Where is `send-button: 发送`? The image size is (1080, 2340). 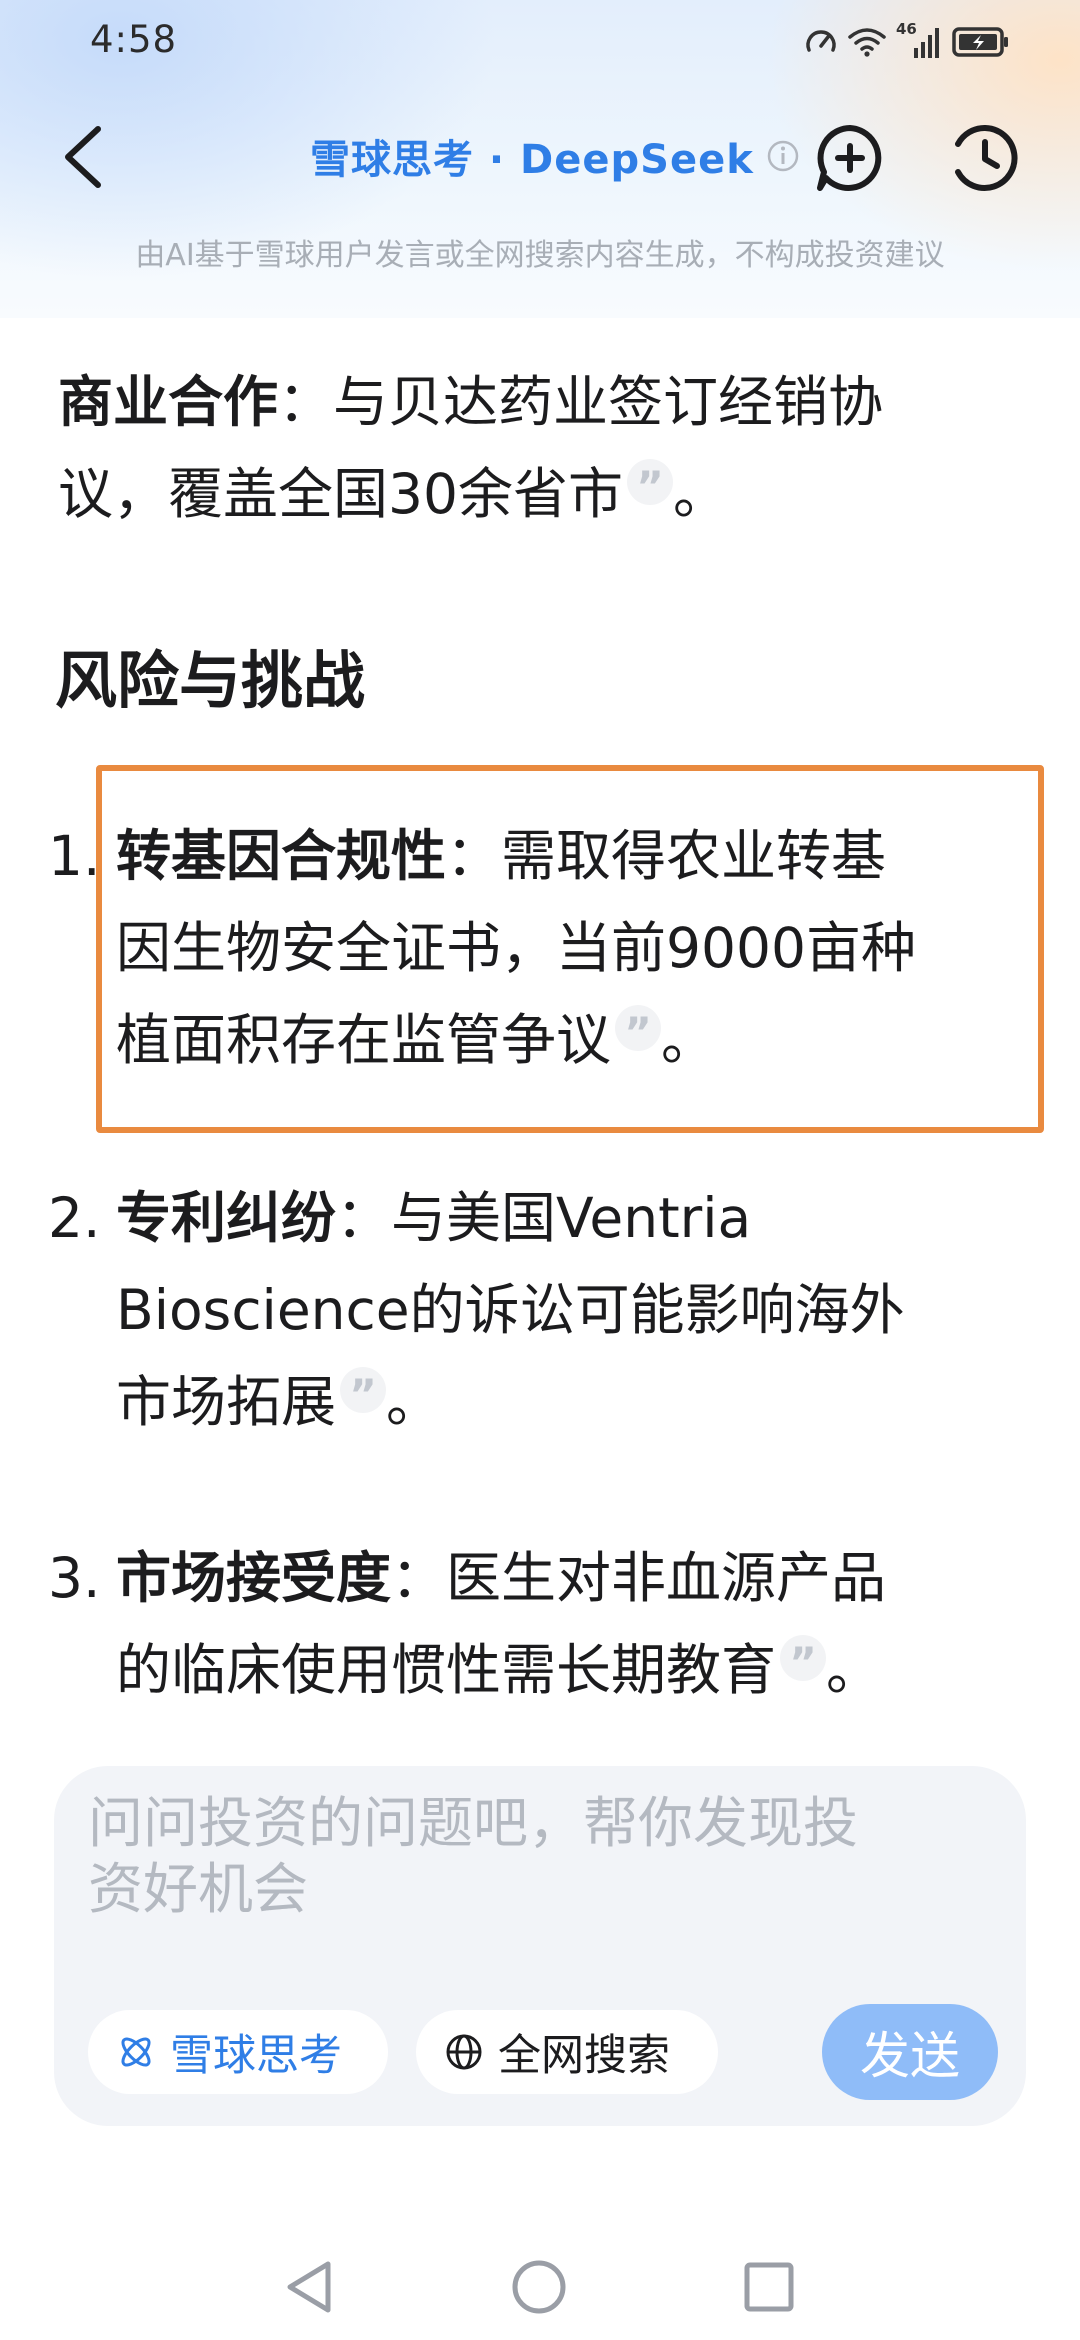 send-button: 发送 is located at coordinates (910, 2052).